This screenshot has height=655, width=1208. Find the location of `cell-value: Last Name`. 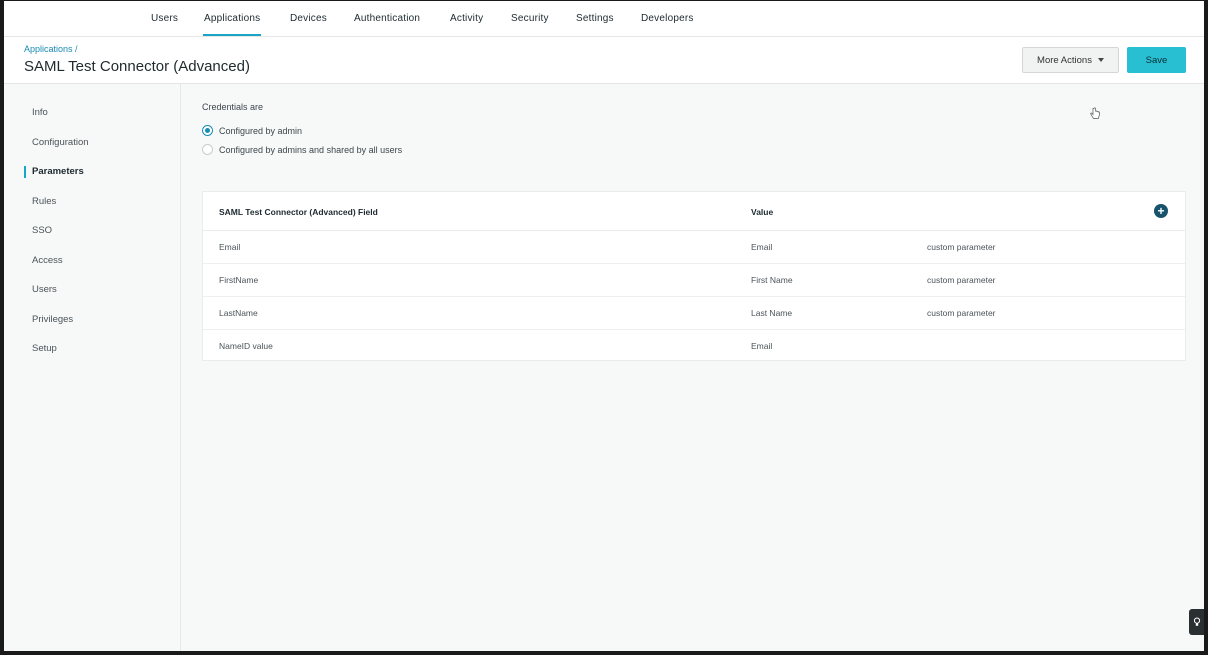

cell-value: Last Name is located at coordinates (772, 313).